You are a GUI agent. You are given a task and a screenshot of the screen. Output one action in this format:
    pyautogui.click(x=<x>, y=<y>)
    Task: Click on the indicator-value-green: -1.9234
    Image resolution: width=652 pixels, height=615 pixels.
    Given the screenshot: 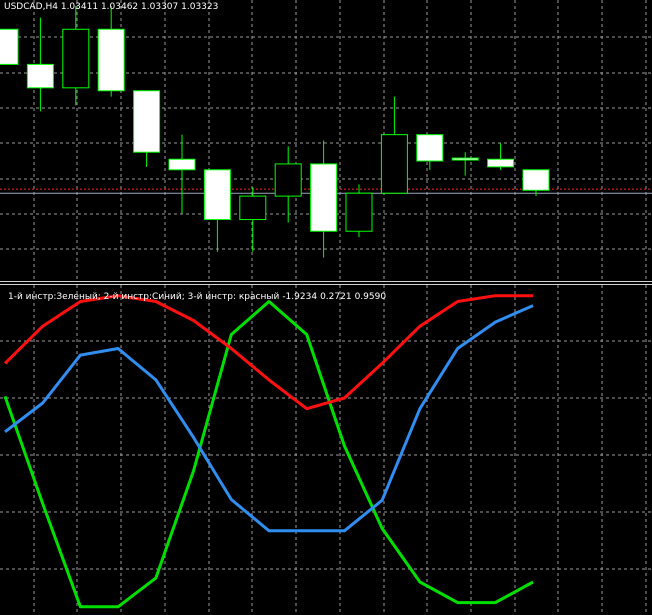 What is the action you would take?
    pyautogui.click(x=300, y=297)
    